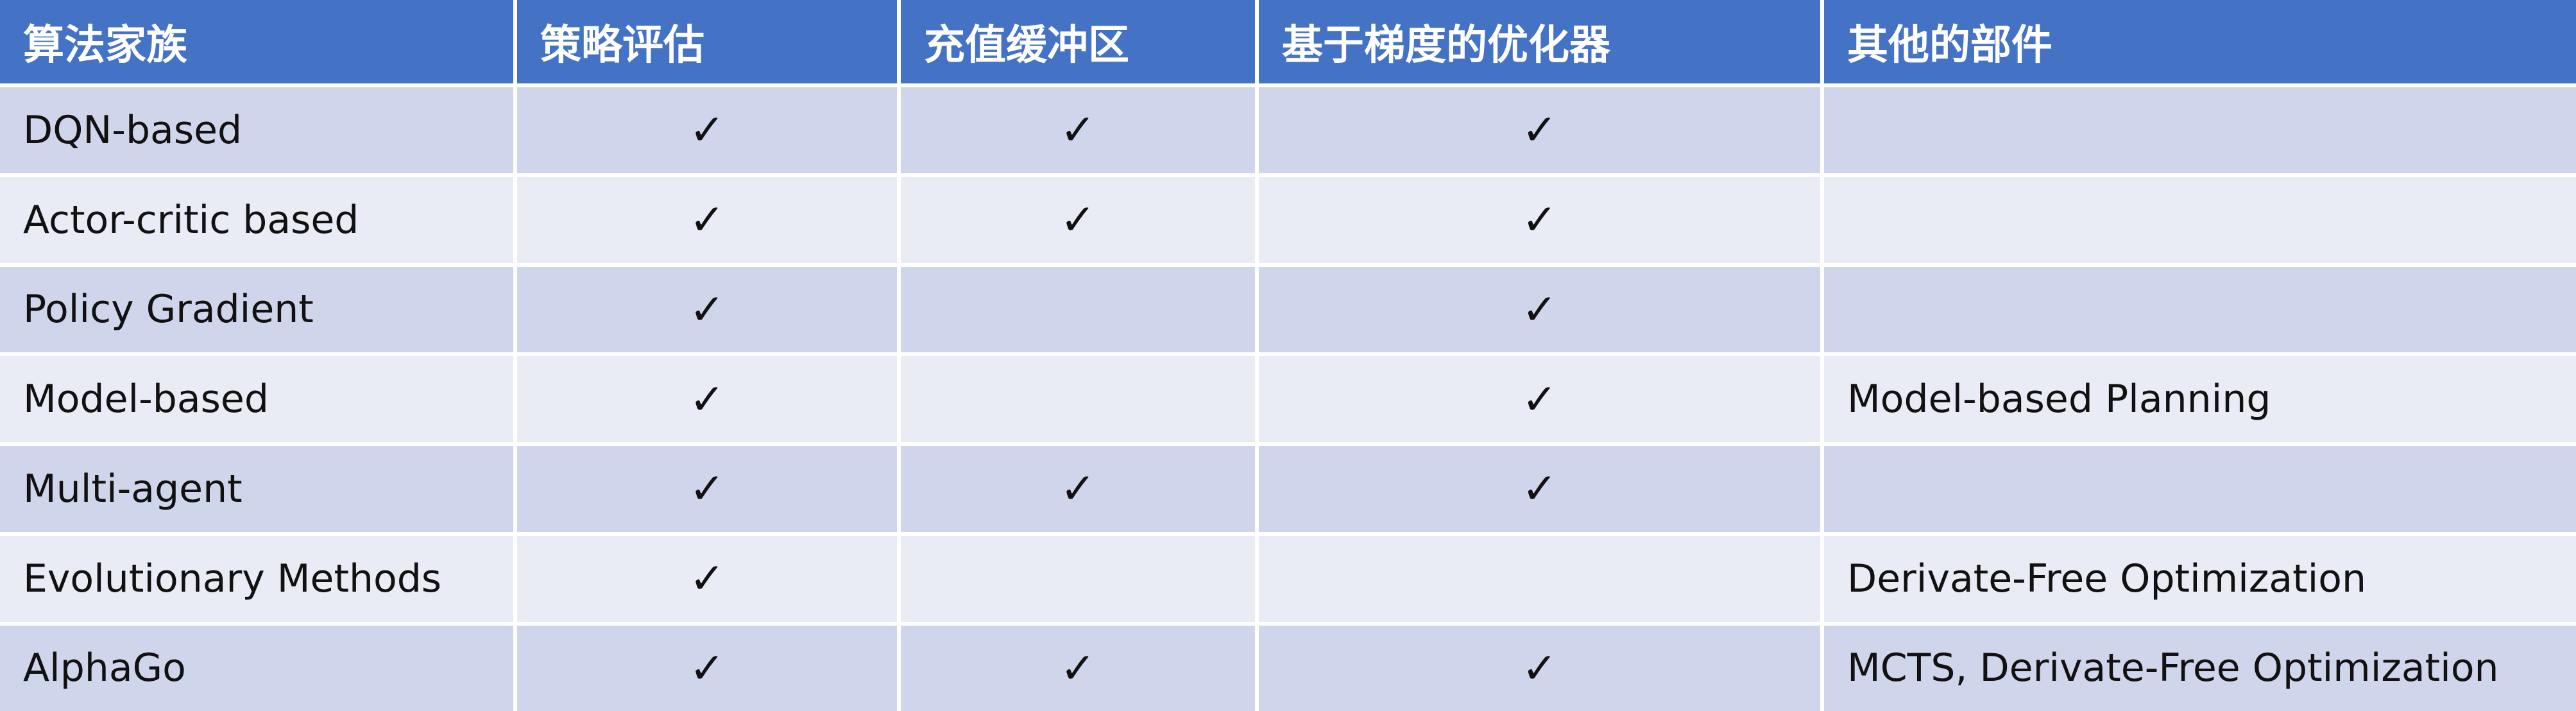 The image size is (2576, 711). What do you see at coordinates (258, 668) in the screenshot?
I see `algorithm-family-cell: AlphaGo` at bounding box center [258, 668].